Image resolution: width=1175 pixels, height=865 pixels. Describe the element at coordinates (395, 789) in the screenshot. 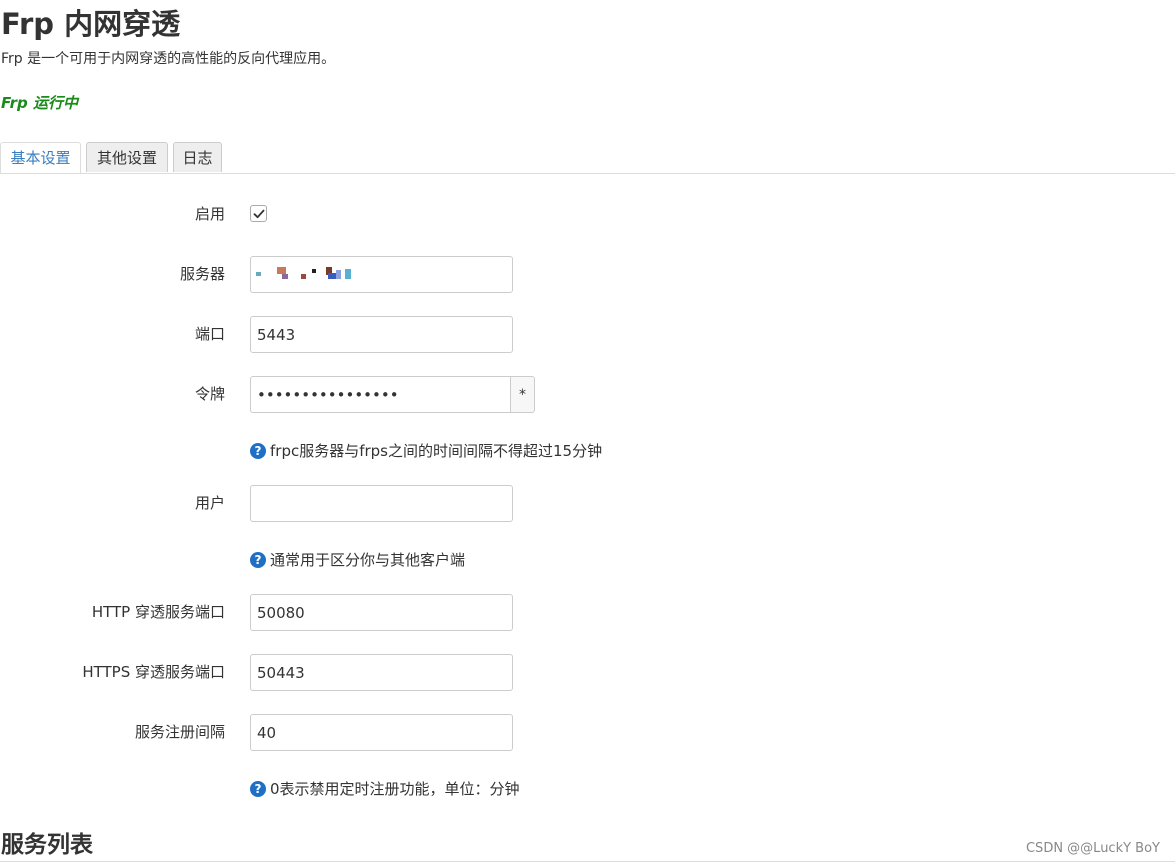

I see `register-interval-help-text: 0表示禁用定时注册功能，单位：分钟` at that location.